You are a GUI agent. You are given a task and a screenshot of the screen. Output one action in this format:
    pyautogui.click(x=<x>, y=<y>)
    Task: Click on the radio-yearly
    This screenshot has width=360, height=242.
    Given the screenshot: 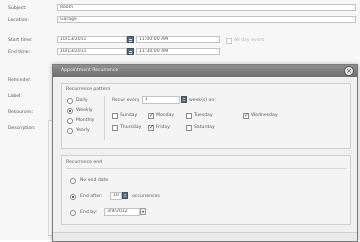 What is the action you would take?
    pyautogui.click(x=70, y=131)
    